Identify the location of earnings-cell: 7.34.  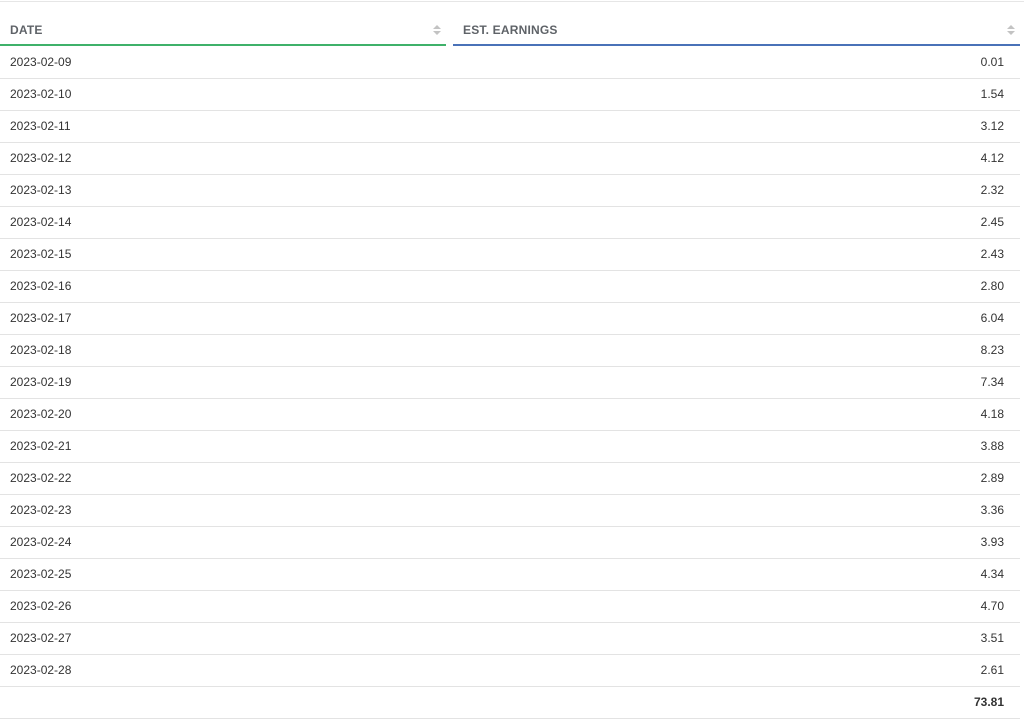
(992, 382).